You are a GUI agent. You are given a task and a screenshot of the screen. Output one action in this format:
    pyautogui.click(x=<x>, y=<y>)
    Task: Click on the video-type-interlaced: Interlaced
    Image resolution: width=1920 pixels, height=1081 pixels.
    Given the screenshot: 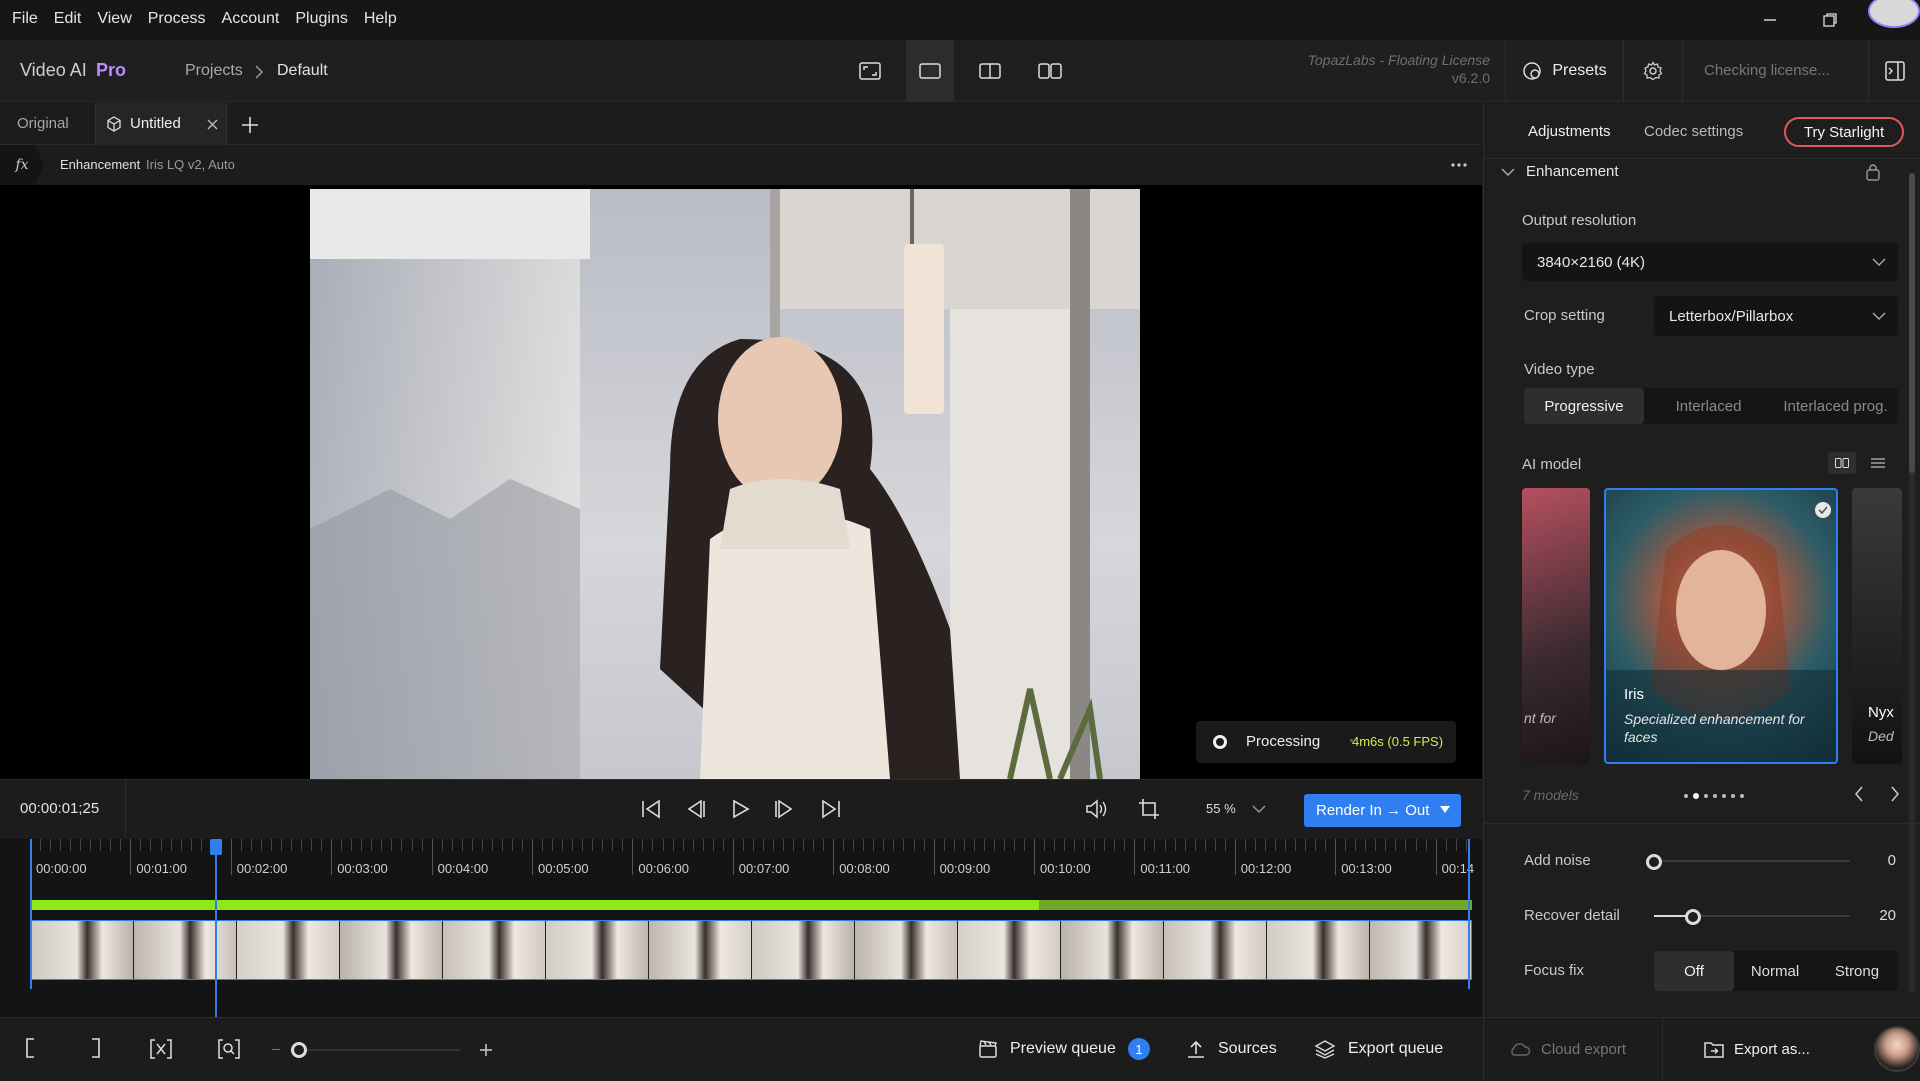 What is the action you would take?
    pyautogui.click(x=1708, y=406)
    